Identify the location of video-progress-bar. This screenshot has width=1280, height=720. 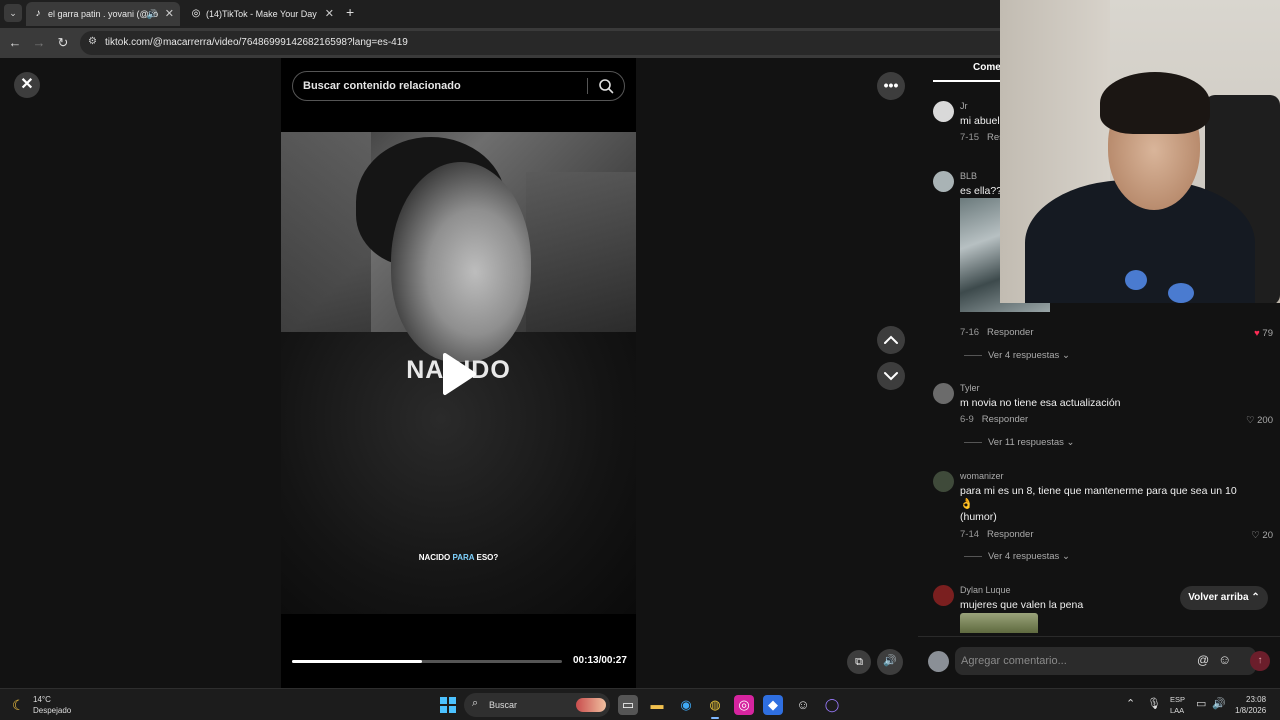
(427, 661).